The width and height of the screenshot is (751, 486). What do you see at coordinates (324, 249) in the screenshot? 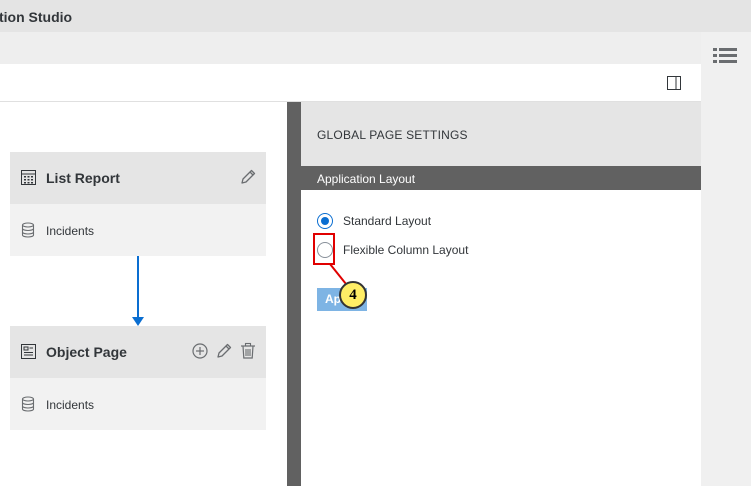
I see `step-highlight-box` at bounding box center [324, 249].